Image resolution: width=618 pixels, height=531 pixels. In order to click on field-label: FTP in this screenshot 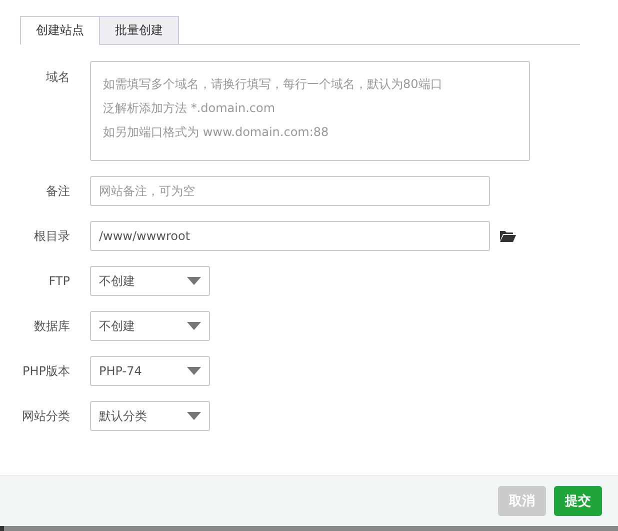, I will do `click(59, 281)`.